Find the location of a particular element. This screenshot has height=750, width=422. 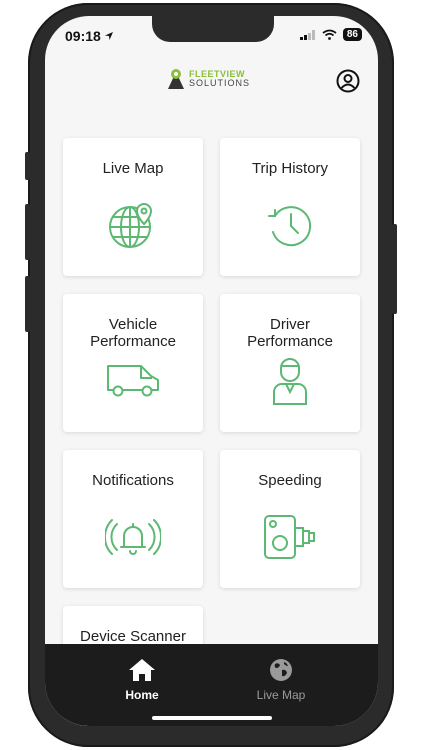

van-icon is located at coordinates (133, 381).